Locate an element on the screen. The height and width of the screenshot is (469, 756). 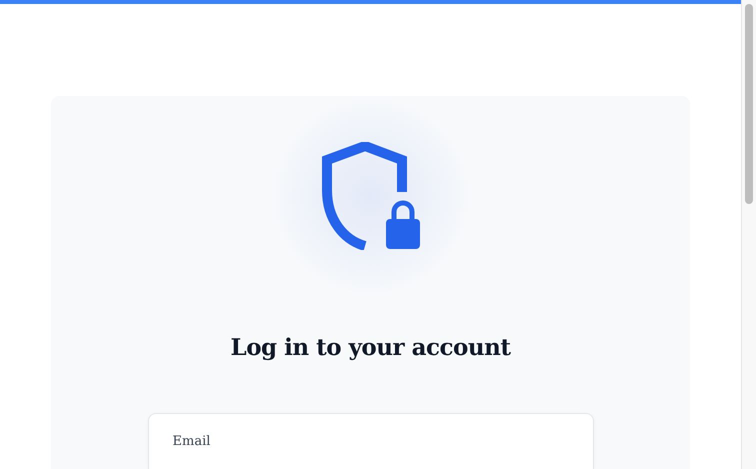
scrollbar is located at coordinates (748, 234).